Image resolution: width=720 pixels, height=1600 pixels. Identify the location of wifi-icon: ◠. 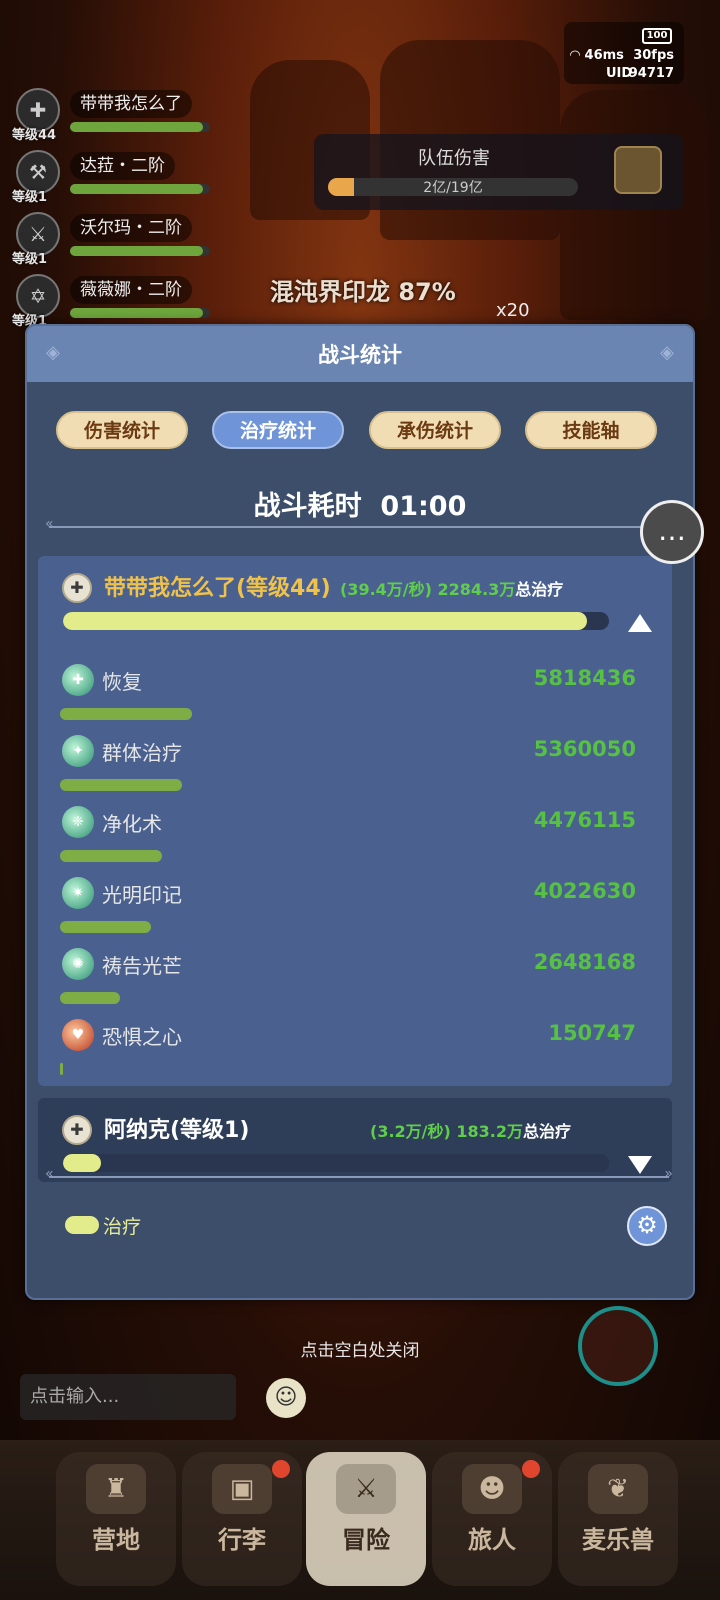
(575, 55).